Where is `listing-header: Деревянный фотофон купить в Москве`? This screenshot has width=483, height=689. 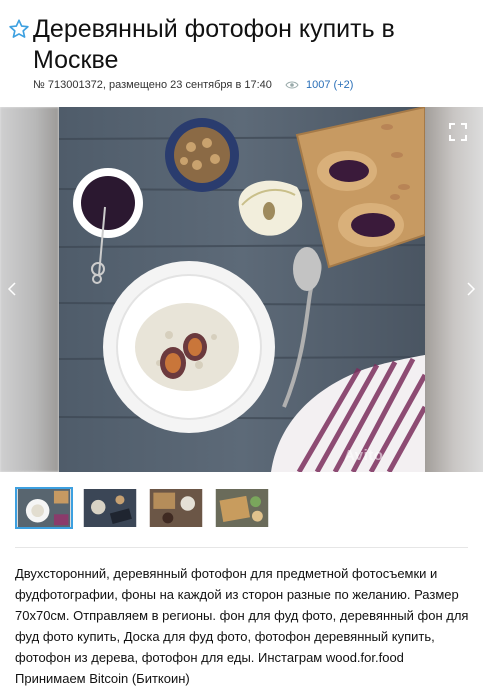
listing-header: Деревянный фотофон купить в Москве is located at coordinates (240, 45).